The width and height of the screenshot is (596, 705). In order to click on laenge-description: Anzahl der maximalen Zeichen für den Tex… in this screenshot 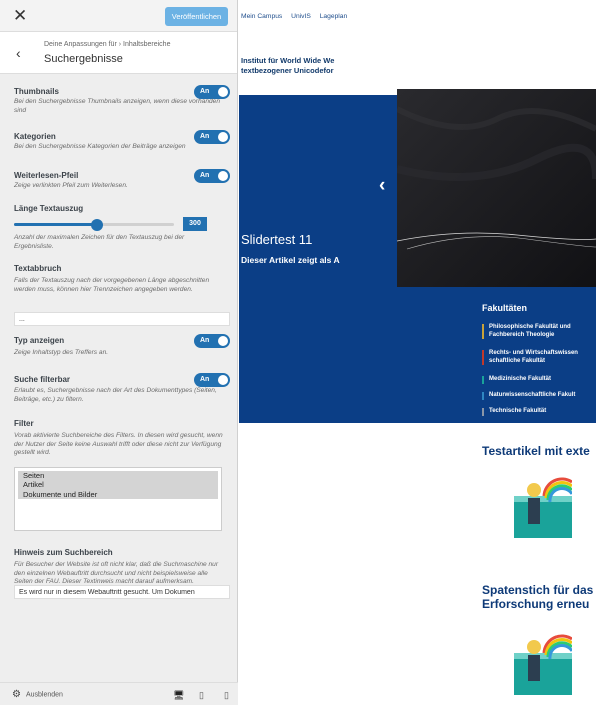, I will do `click(99, 242)`.